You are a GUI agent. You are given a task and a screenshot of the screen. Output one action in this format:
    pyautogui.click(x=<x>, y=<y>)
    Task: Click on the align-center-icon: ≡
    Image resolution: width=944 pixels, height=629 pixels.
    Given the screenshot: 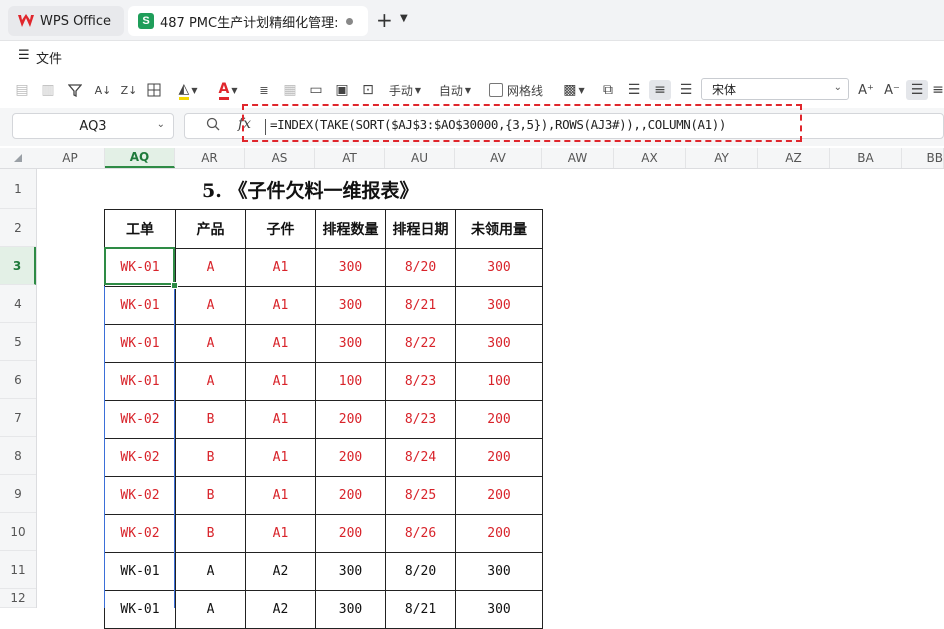 What is the action you would take?
    pyautogui.click(x=660, y=90)
    